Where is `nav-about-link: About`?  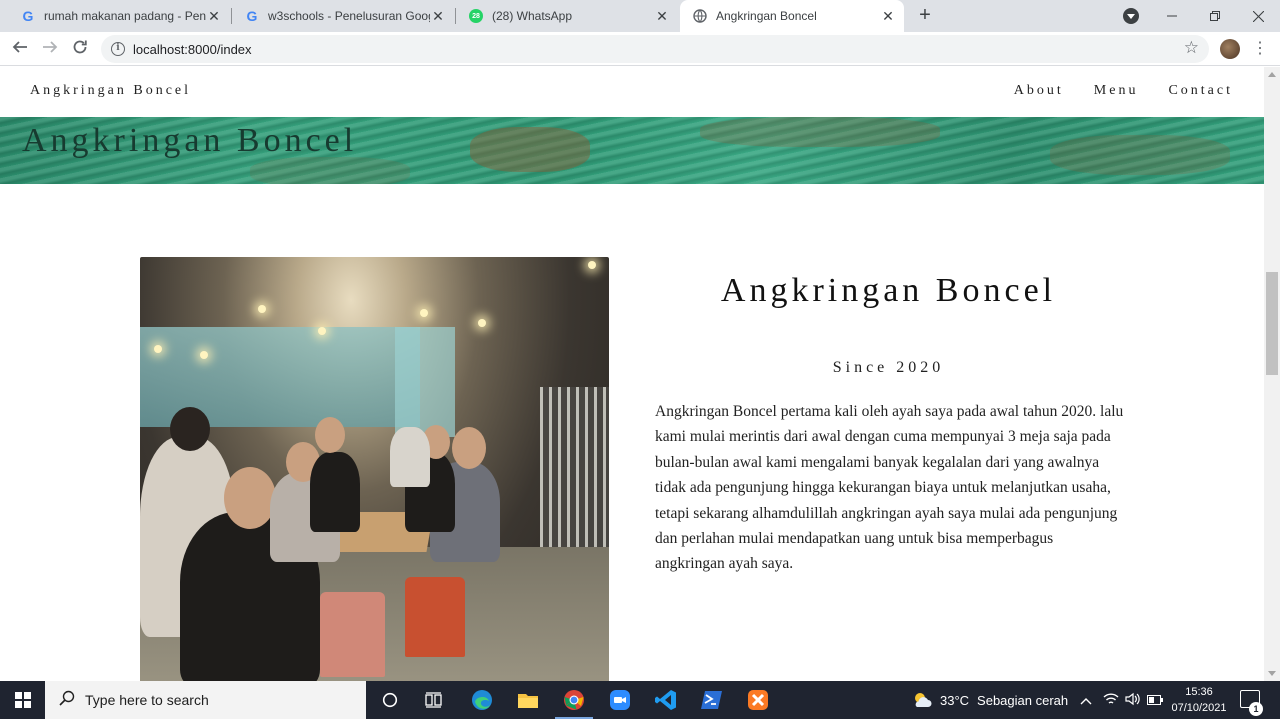
nav-about-link: About is located at coordinates (1039, 91).